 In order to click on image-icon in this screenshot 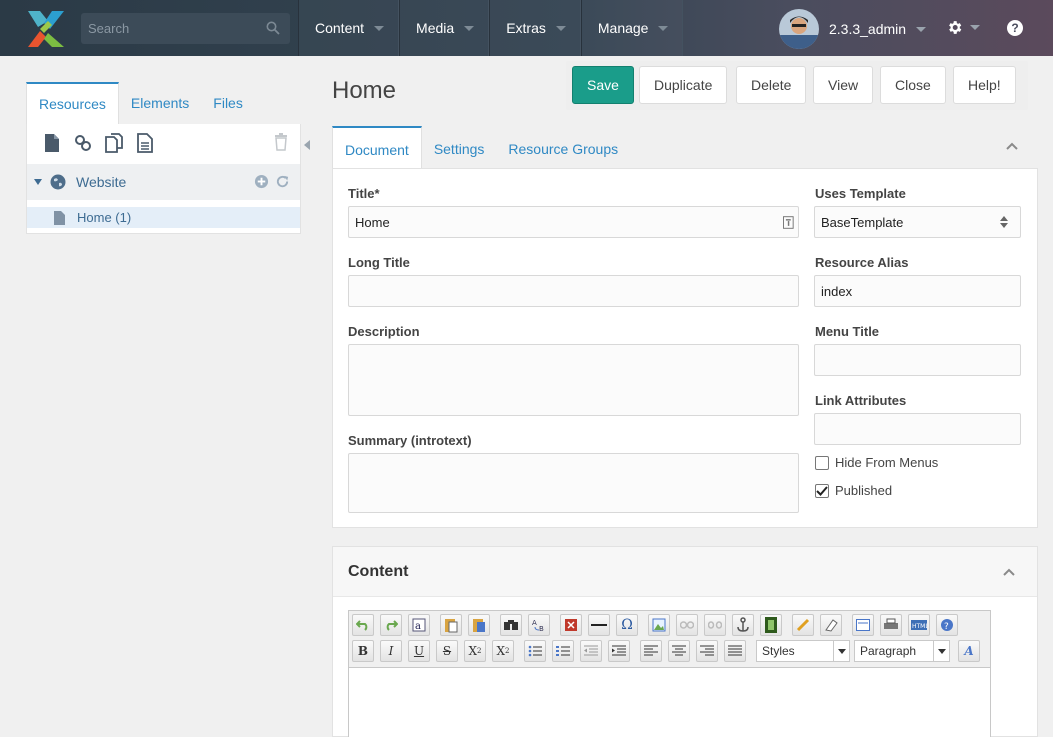, I will do `click(659, 625)`.